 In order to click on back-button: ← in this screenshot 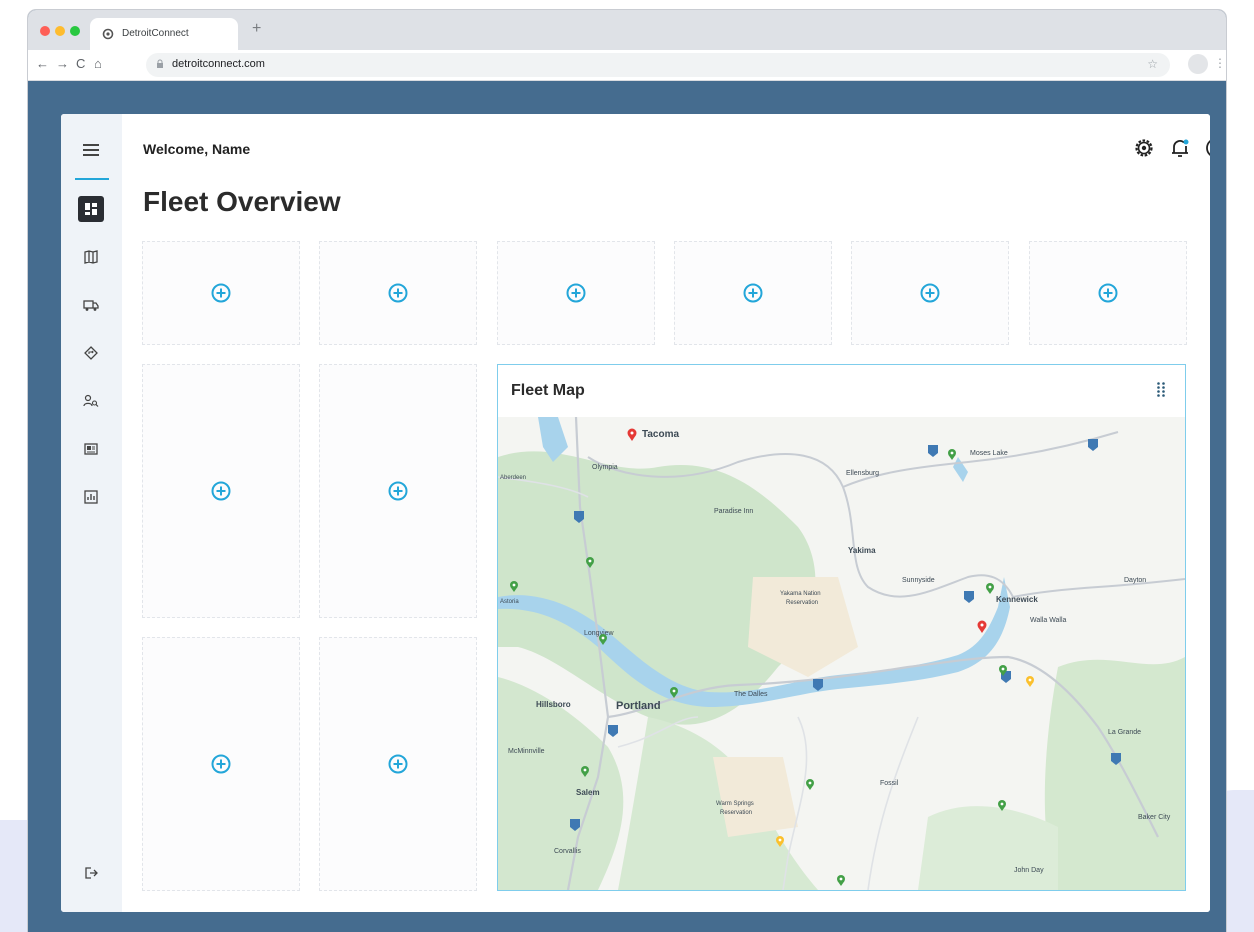, I will do `click(42, 63)`.